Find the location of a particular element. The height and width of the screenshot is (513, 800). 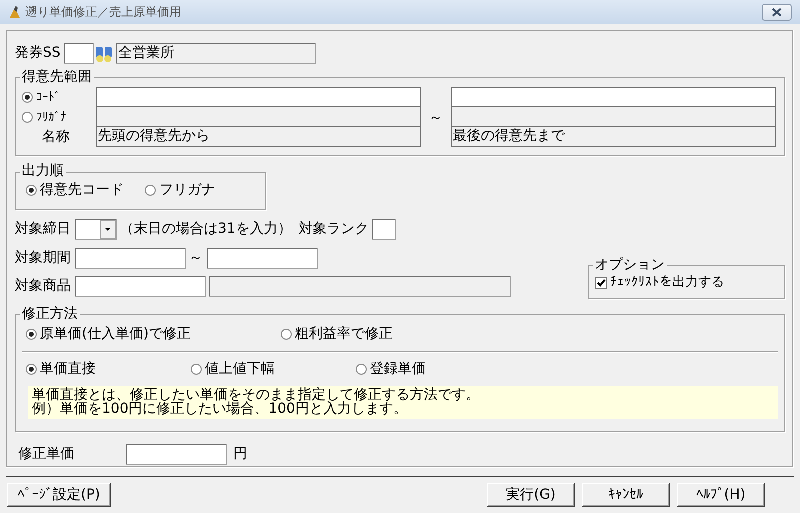

field-label: 修正単価 is located at coordinates (47, 454).